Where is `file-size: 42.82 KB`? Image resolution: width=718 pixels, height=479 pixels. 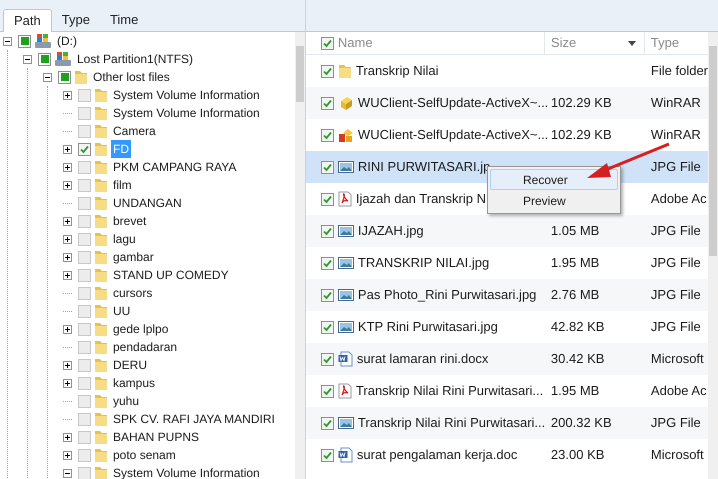
file-size: 42.82 KB is located at coordinates (577, 326).